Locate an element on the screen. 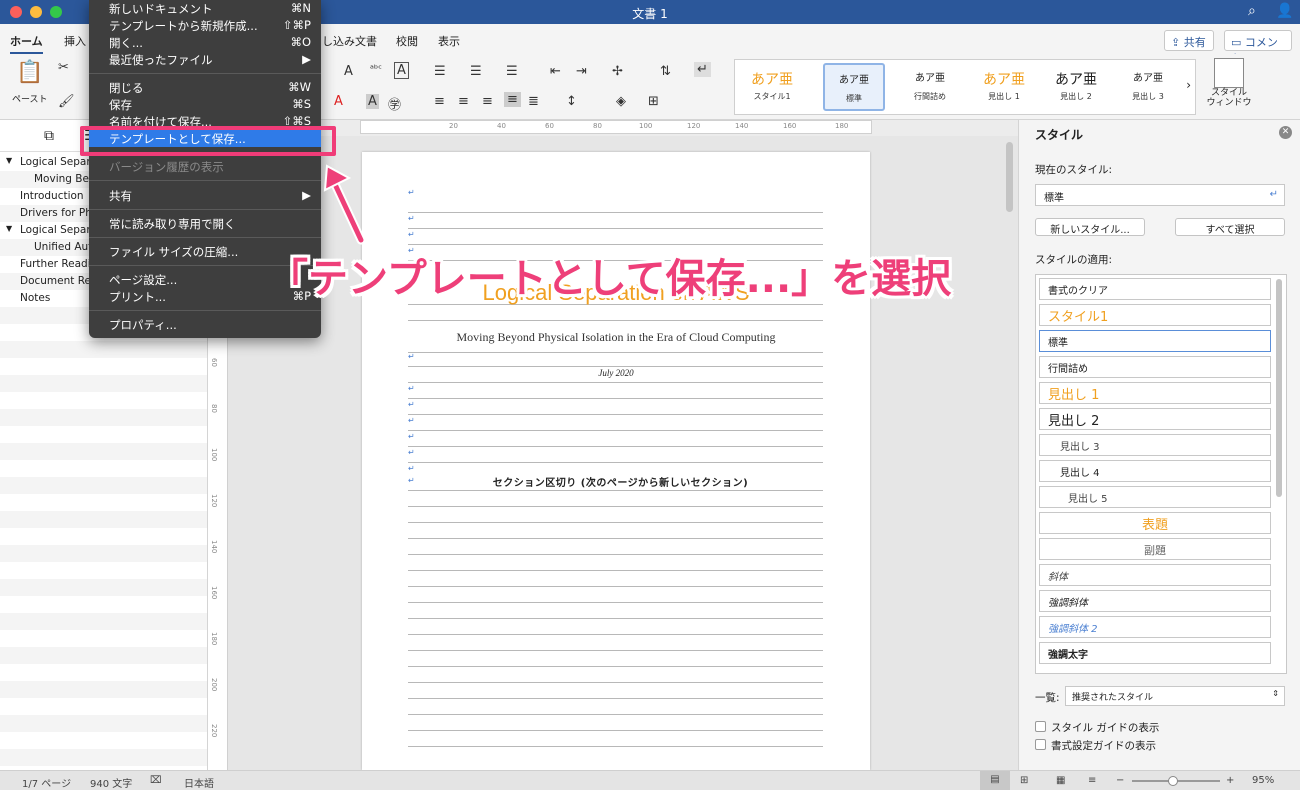 The height and width of the screenshot is (790, 1300). character-shading-icon: A is located at coordinates (372, 101).